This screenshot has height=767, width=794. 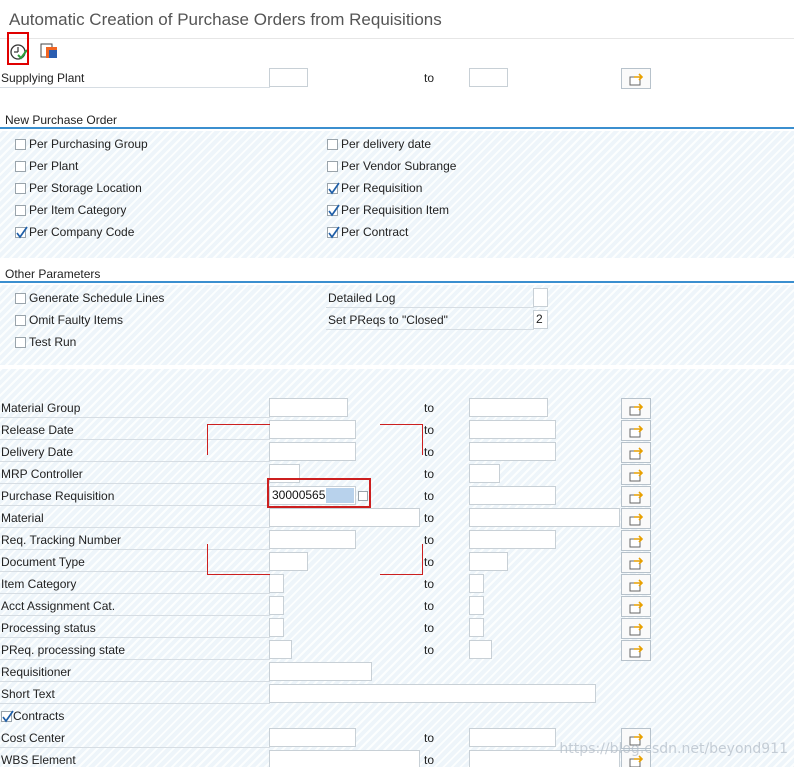 I want to click on per-item-category-label: Per Item Category, so click(x=78, y=210).